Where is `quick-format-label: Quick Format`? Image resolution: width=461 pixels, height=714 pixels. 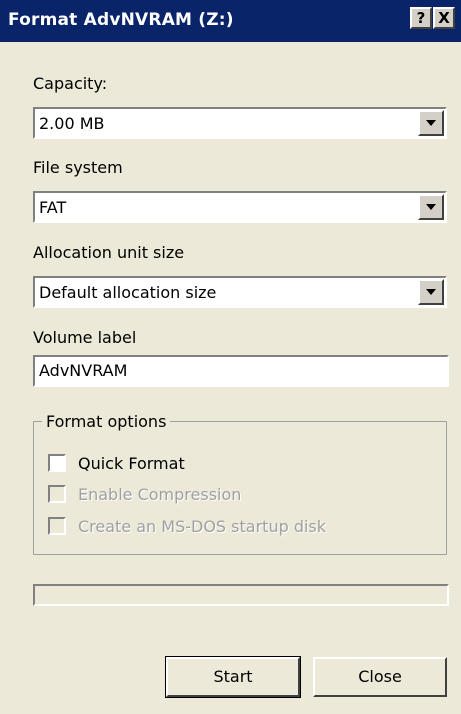
quick-format-label: Quick Format is located at coordinates (131, 463).